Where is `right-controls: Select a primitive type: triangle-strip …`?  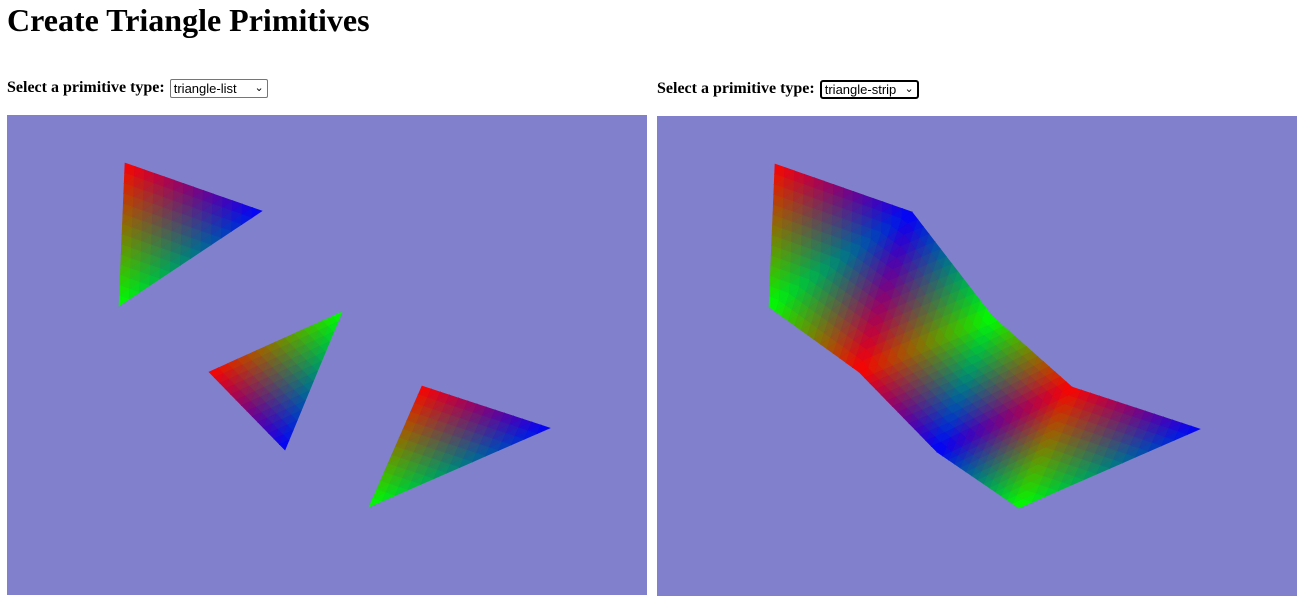 right-controls: Select a primitive type: triangle-strip … is located at coordinates (788, 89).